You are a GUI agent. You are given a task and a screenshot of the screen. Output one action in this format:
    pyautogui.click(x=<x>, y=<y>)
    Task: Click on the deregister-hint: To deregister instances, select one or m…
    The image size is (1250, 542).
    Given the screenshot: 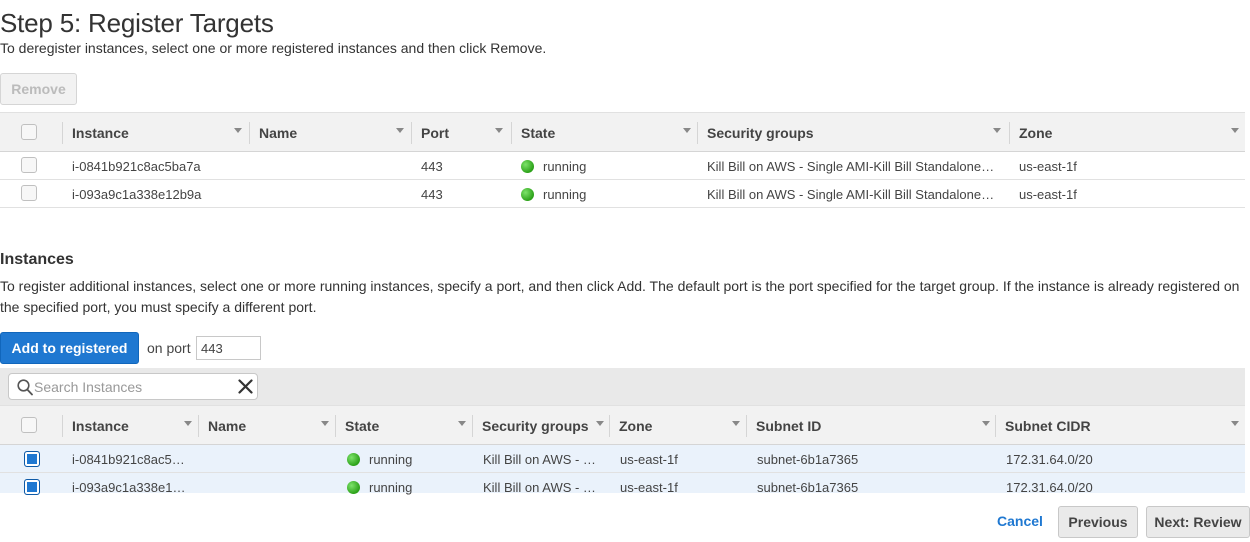 What is the action you would take?
    pyautogui.click(x=273, y=48)
    